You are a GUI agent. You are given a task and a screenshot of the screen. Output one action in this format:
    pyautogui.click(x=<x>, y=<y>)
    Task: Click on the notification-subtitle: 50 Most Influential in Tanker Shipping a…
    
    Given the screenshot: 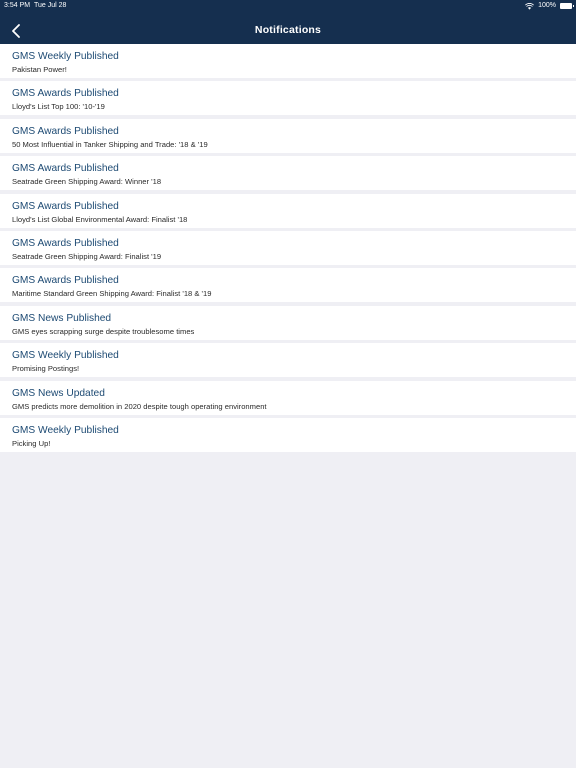 What is the action you would take?
    pyautogui.click(x=110, y=144)
    